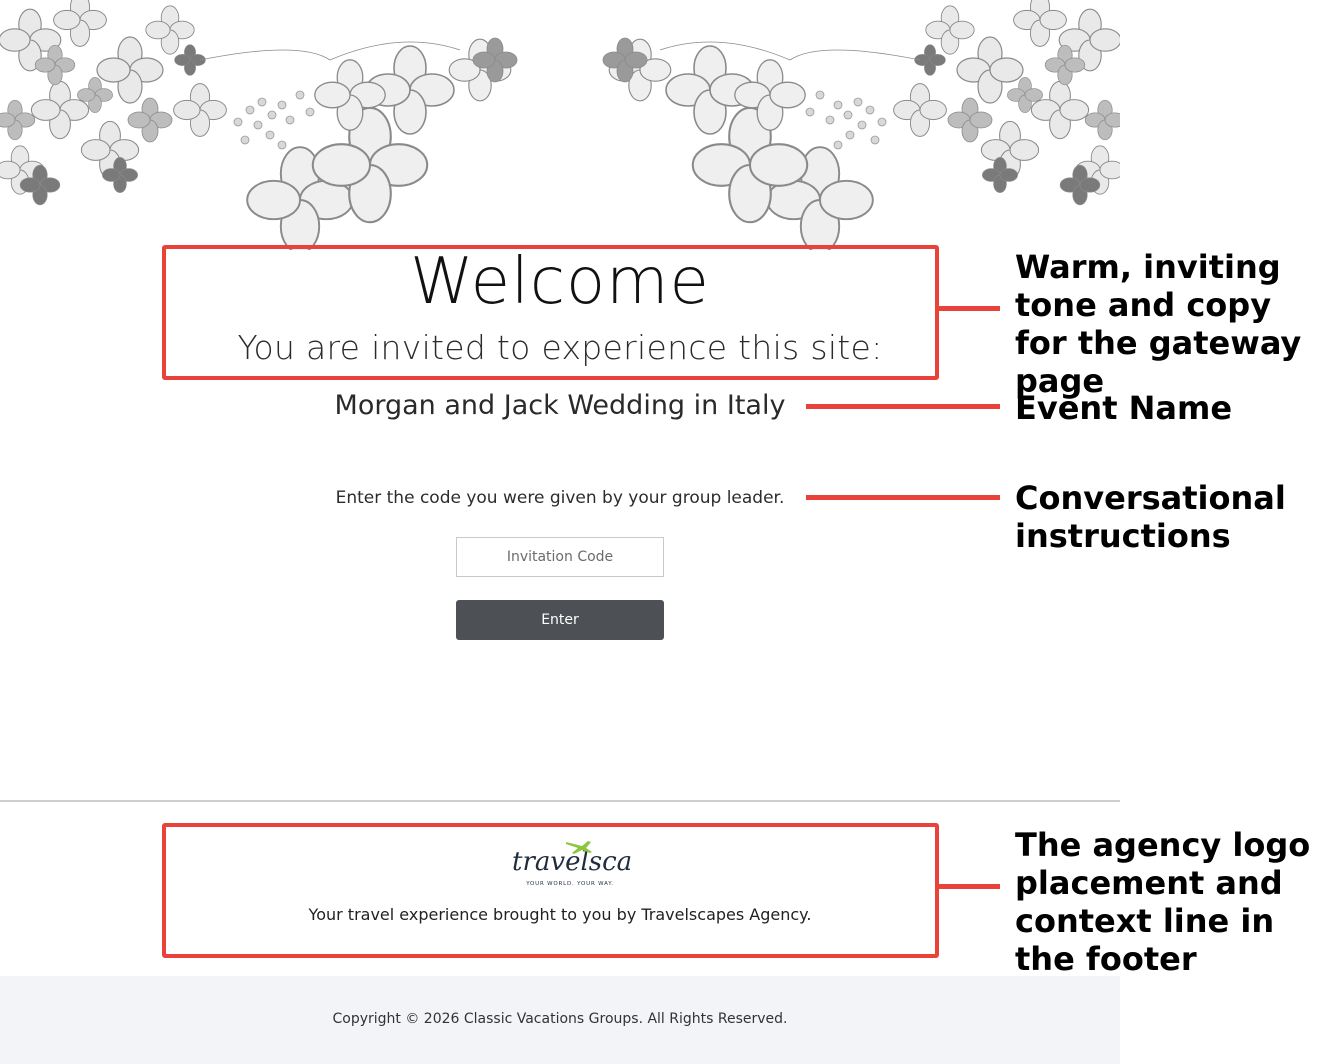 This screenshot has height=1064, width=1336. What do you see at coordinates (560, 801) in the screenshot?
I see `footer-divider` at bounding box center [560, 801].